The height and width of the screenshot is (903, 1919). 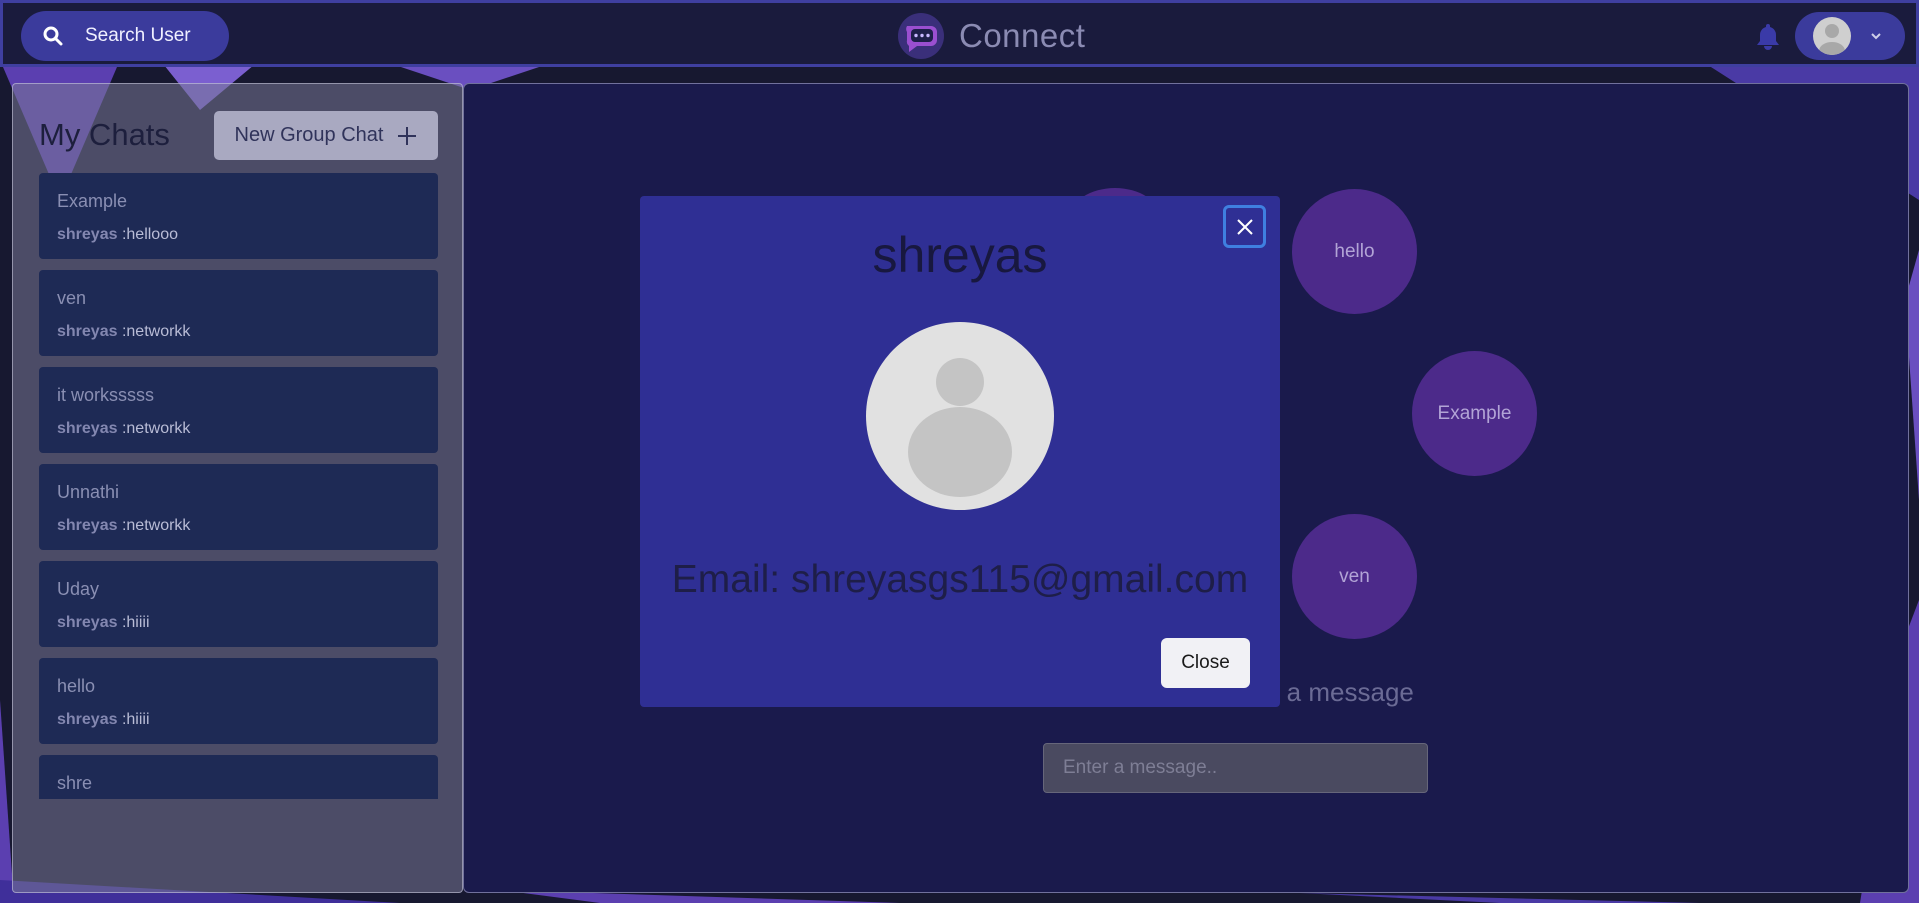 I want to click on avatar, so click(x=1832, y=36).